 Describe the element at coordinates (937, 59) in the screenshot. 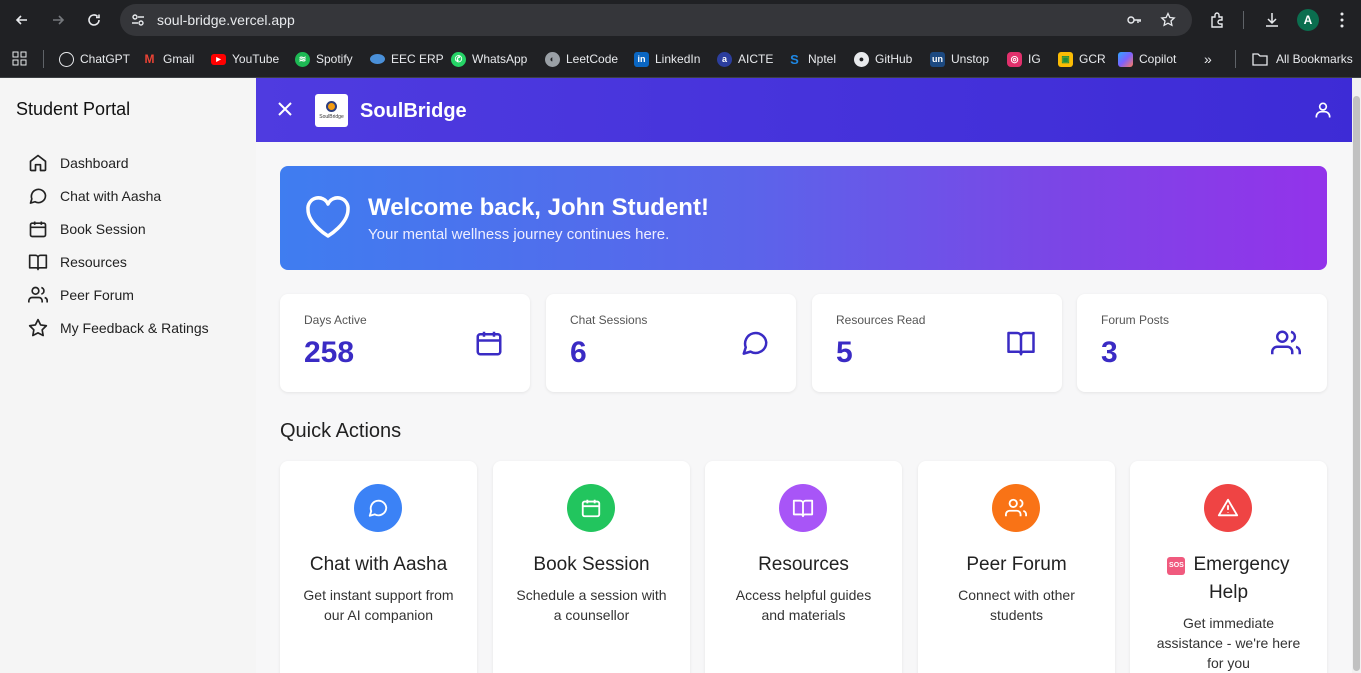

I see `unstop-icon: un` at that location.